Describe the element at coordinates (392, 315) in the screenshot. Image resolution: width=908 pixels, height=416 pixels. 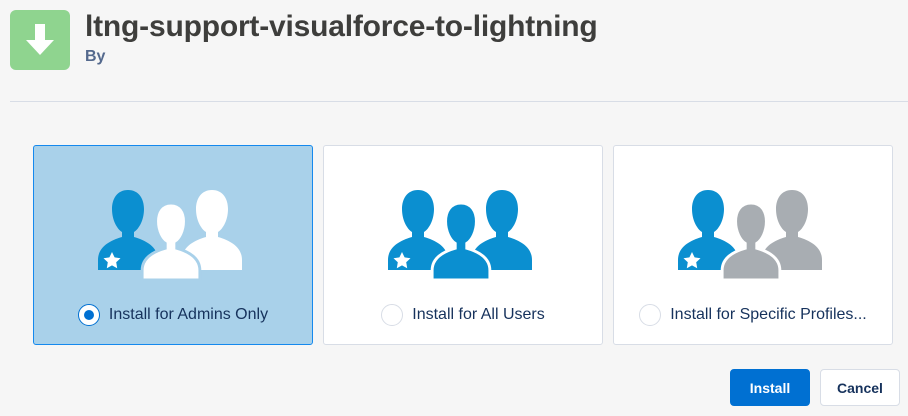
I see `radio-all-users` at that location.